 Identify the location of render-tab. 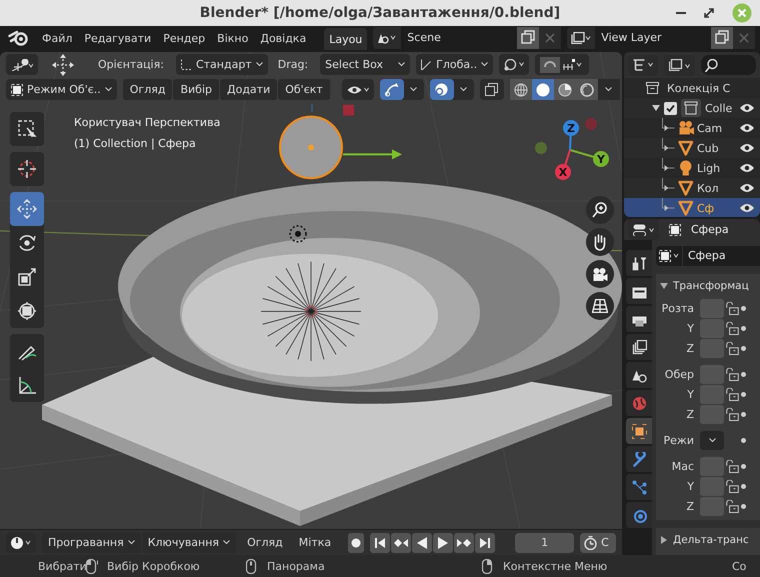
(639, 291).